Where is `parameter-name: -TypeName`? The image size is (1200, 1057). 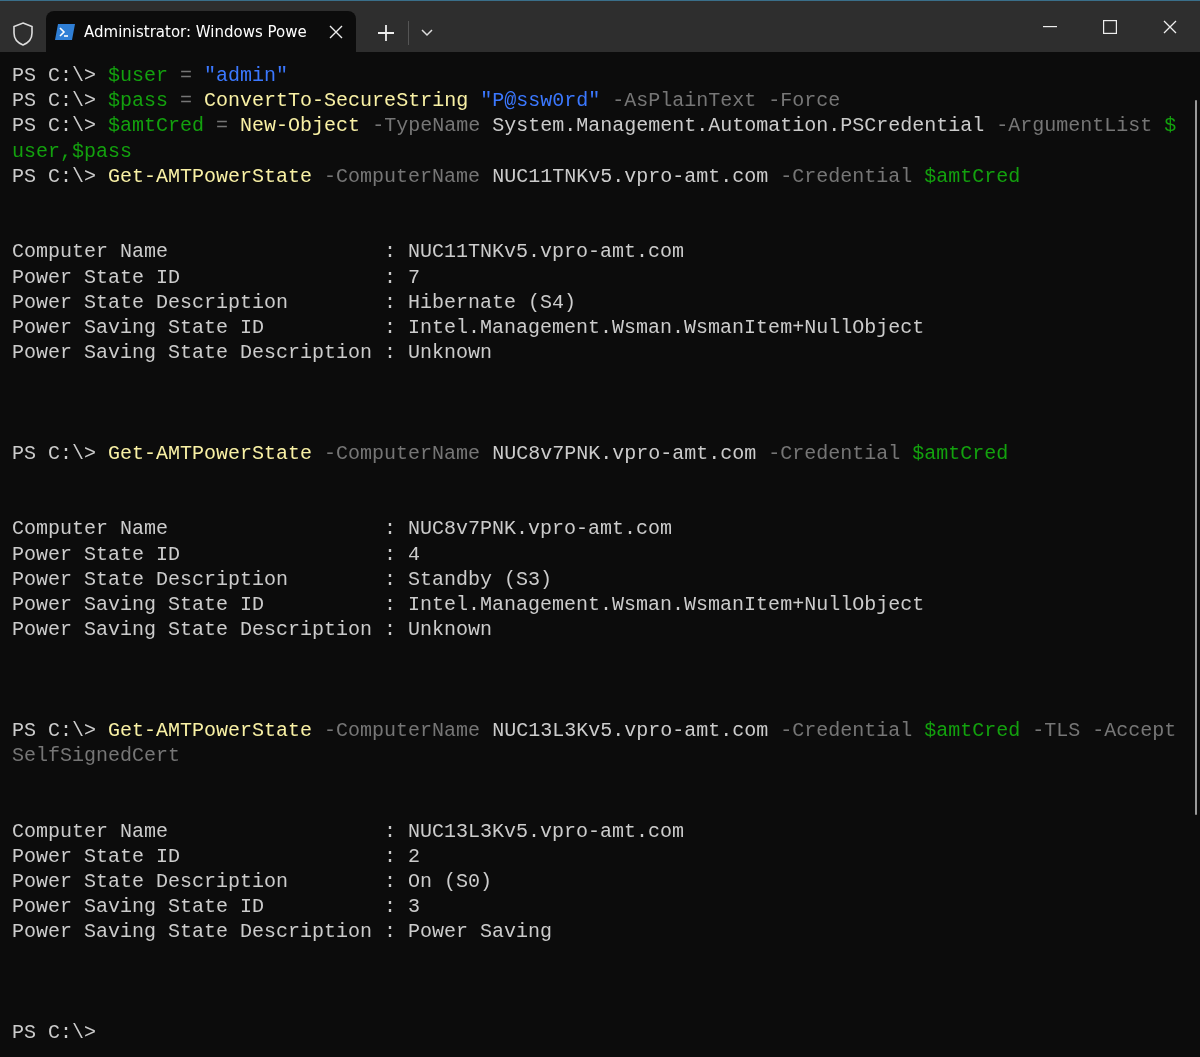
parameter-name: -TypeName is located at coordinates (426, 126).